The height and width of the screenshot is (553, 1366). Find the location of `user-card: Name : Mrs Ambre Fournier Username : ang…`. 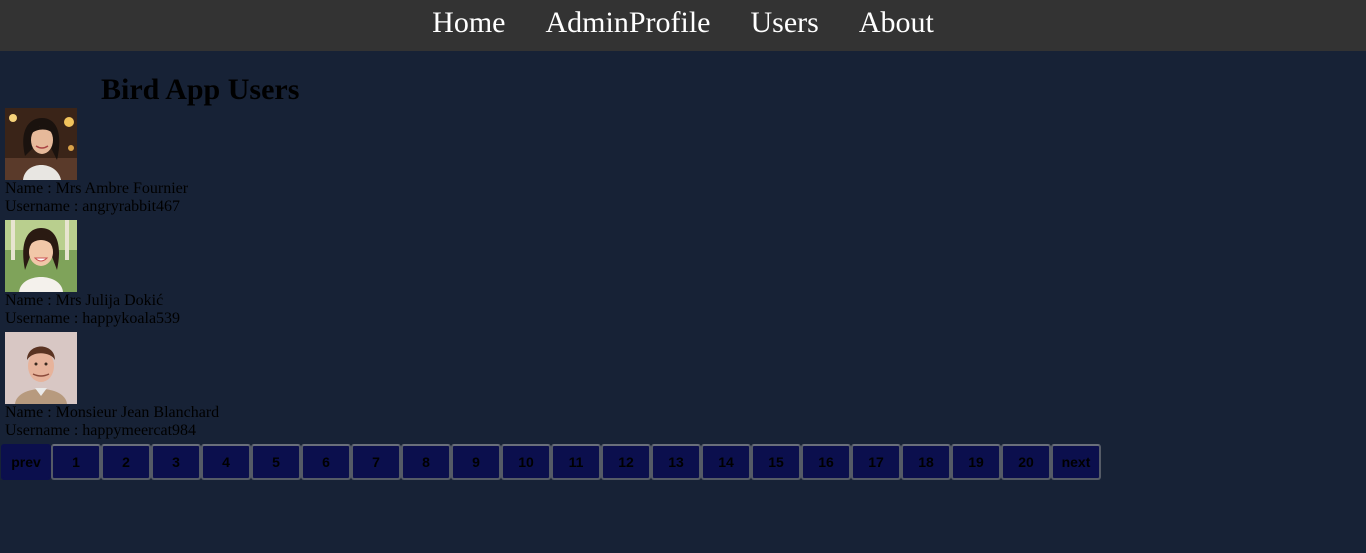

user-card: Name : Mrs Ambre Fournier Username : ang… is located at coordinates (205, 162).